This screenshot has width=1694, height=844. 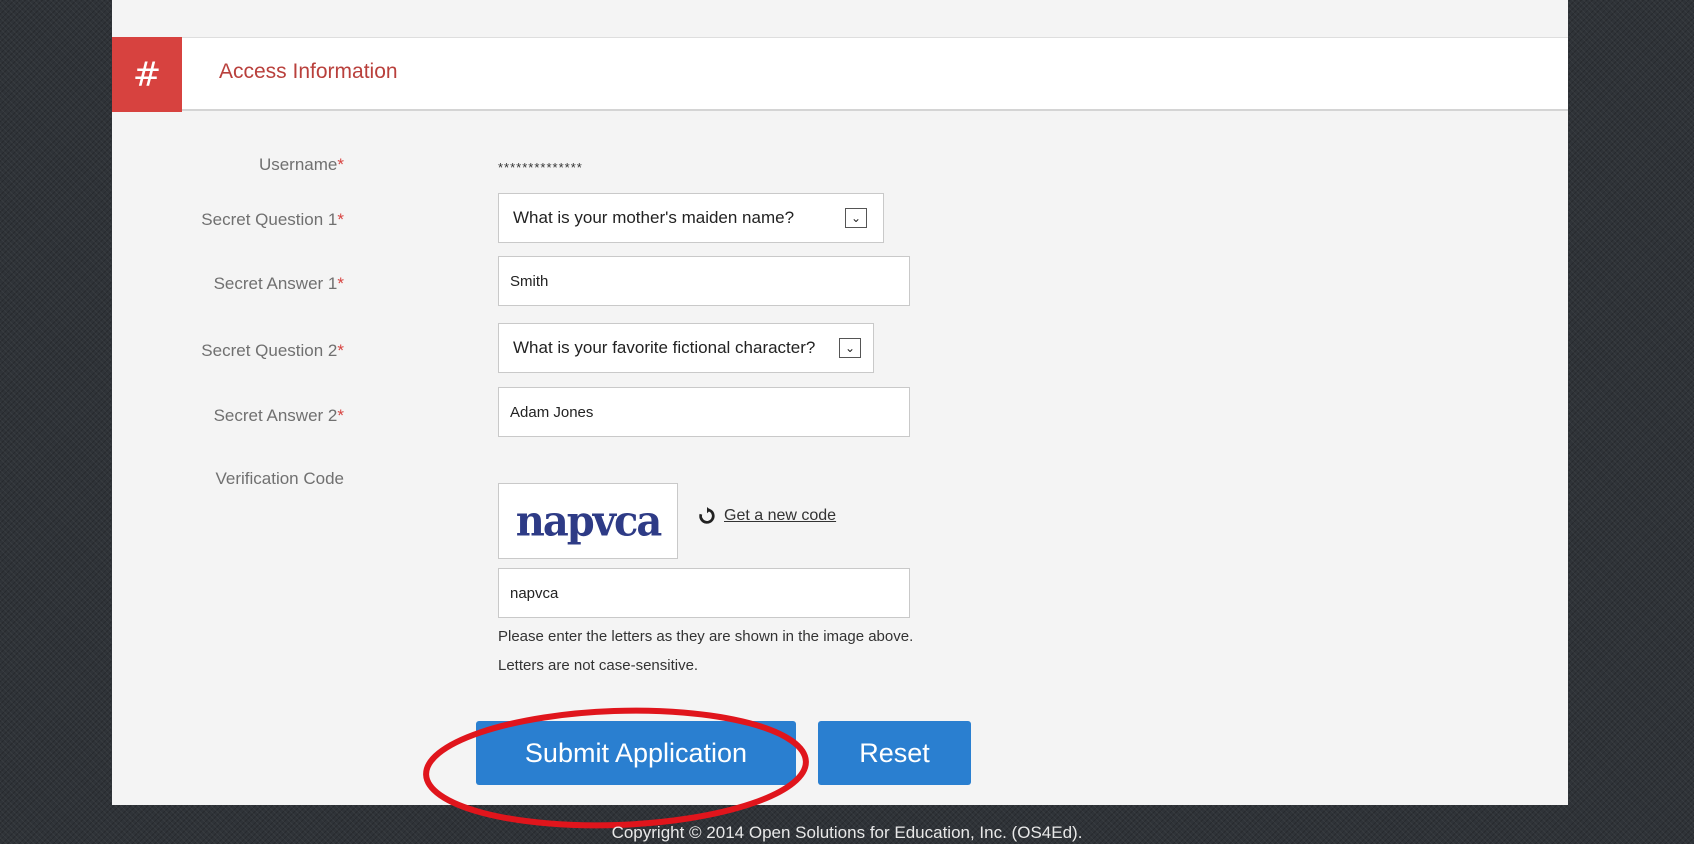 I want to click on secret-question-1-label: Secret Question 1*, so click(x=272, y=219).